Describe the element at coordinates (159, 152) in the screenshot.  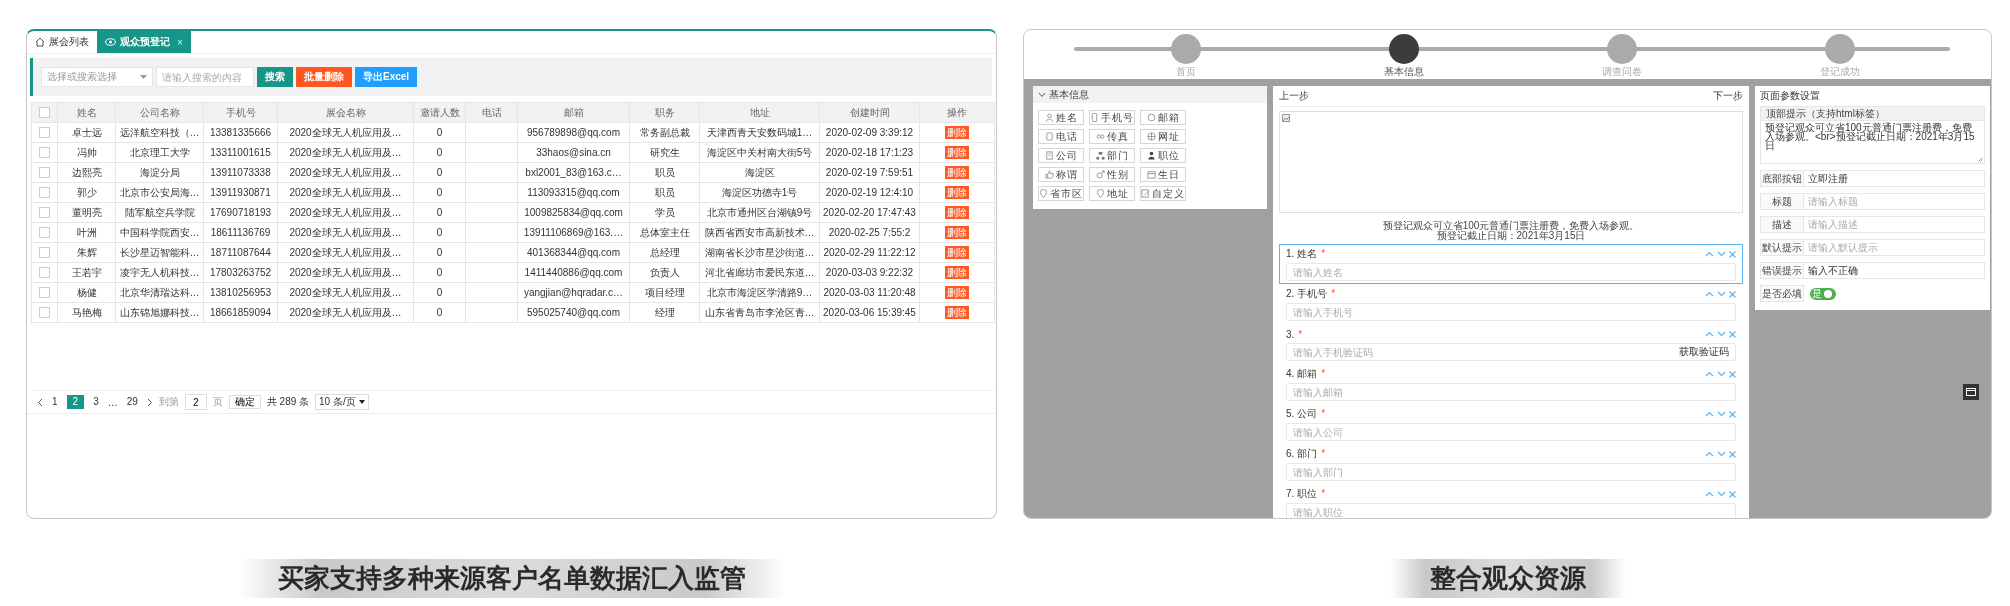
I see `table-cell: 北京理工大学` at that location.